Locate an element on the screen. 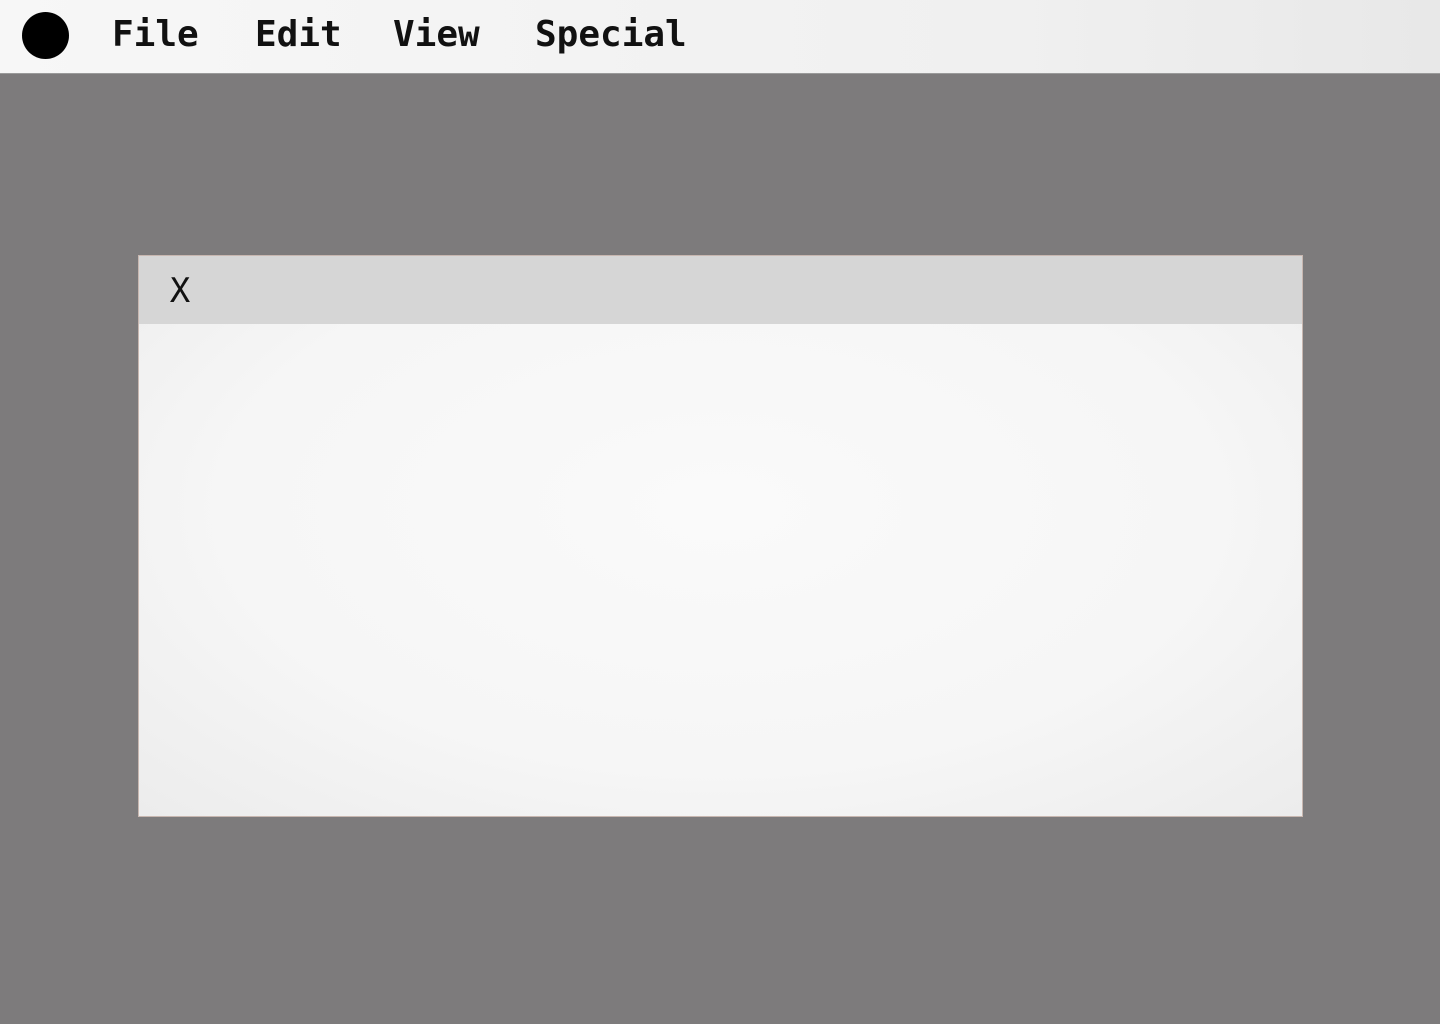  menu-special: Special is located at coordinates (611, 35).